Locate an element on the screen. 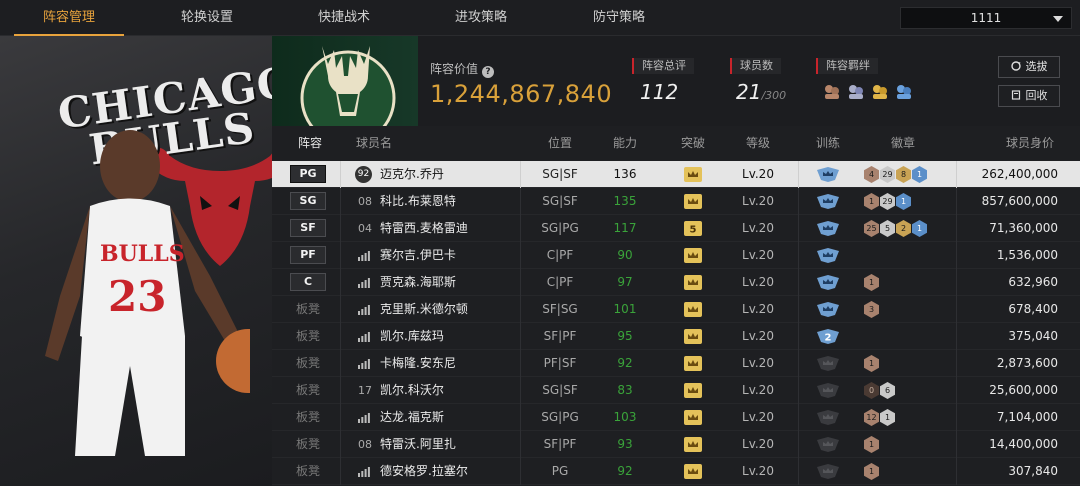 The image size is (1080, 486). team-bond-icons is located at coordinates (868, 92).